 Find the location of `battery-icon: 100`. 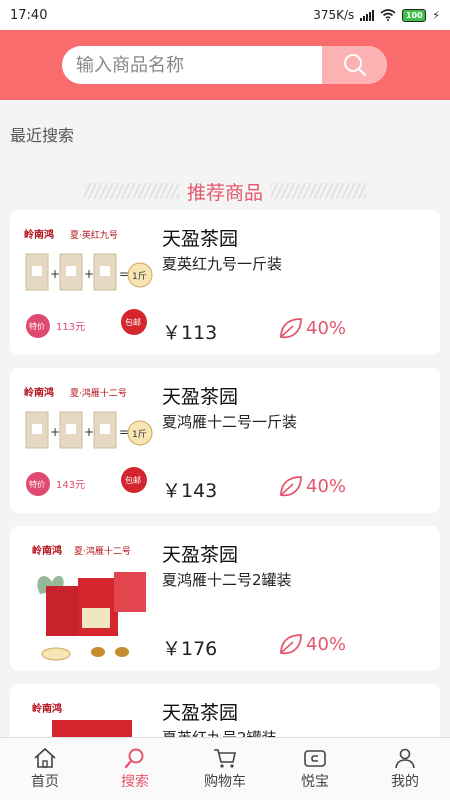

battery-icon: 100 is located at coordinates (414, 15).